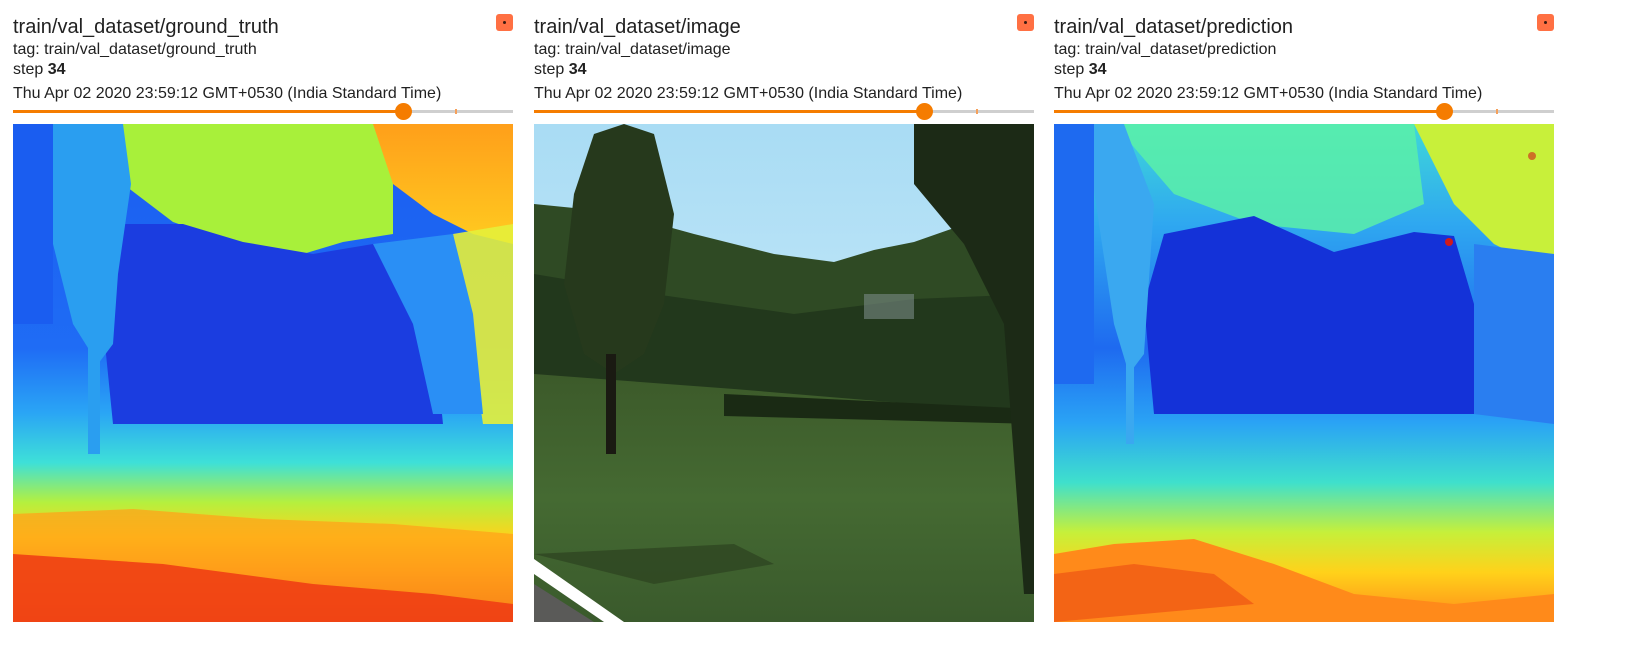  What do you see at coordinates (146, 27) in the screenshot?
I see `card-title: train/val_dataset/ground_truth` at bounding box center [146, 27].